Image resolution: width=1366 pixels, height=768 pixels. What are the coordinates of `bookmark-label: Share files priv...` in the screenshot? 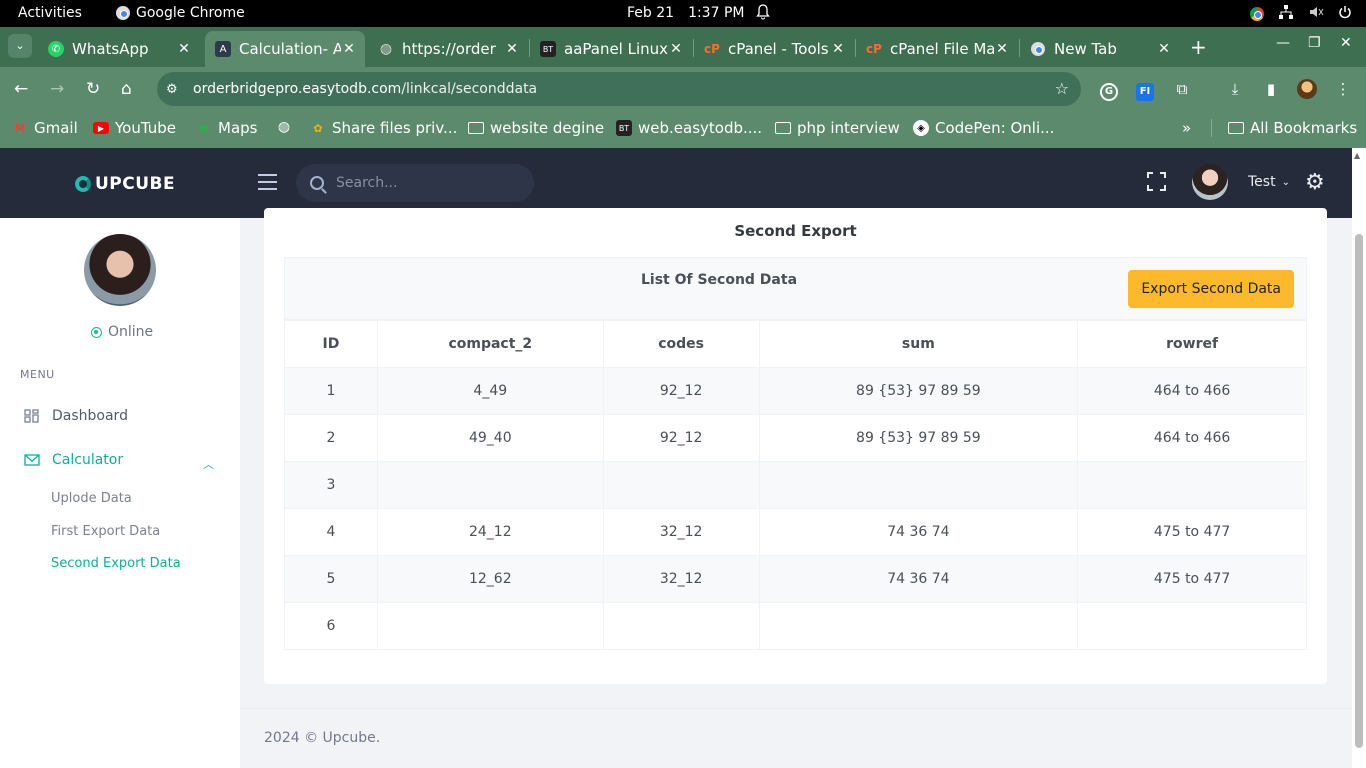 It's located at (395, 128).